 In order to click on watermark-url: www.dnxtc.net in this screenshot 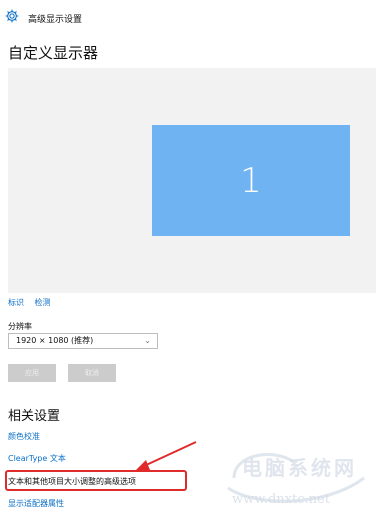, I will do `click(281, 499)`.